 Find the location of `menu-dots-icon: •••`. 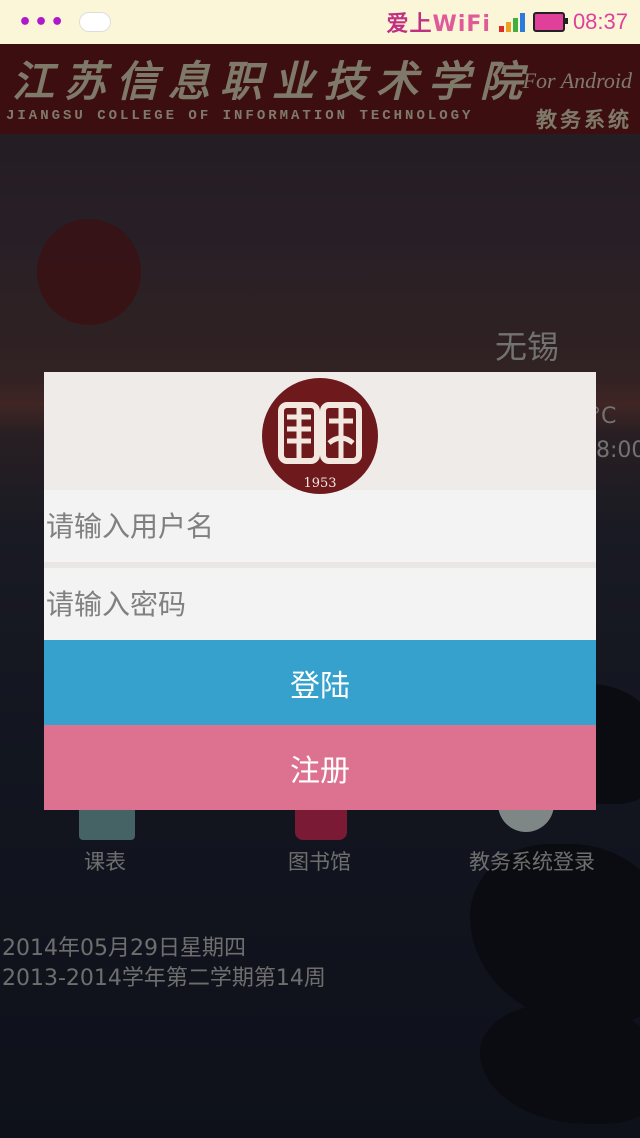

menu-dots-icon: ••• is located at coordinates (42, 22).